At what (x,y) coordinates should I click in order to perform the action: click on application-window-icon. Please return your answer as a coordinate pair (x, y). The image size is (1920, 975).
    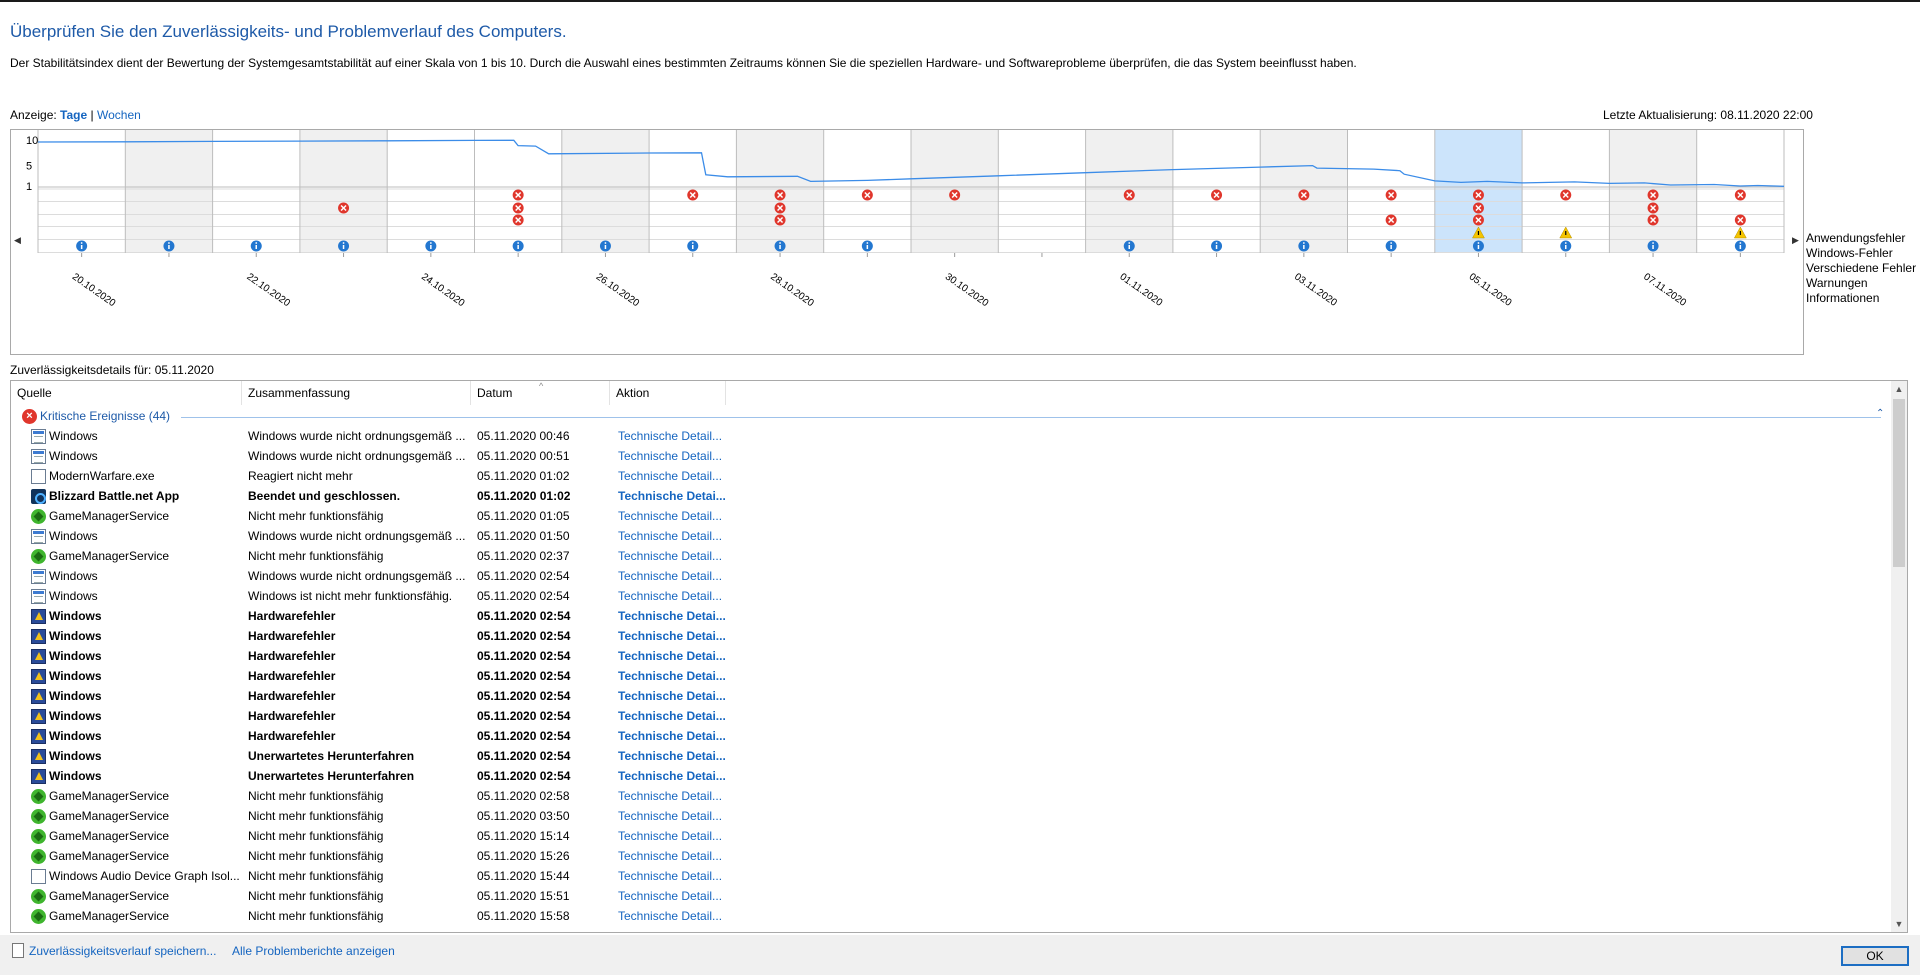
    Looking at the image, I should click on (38, 876).